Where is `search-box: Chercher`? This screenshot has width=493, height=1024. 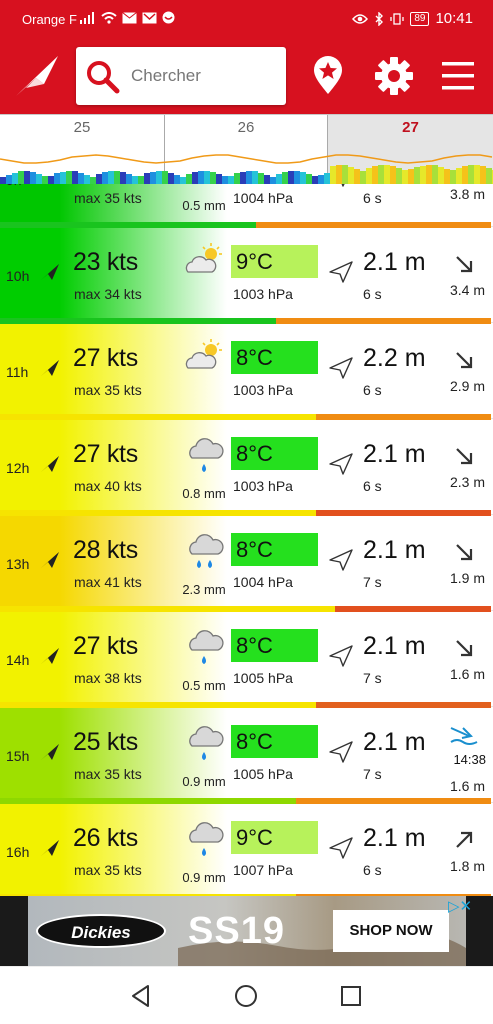
search-box: Chercher is located at coordinates (181, 76).